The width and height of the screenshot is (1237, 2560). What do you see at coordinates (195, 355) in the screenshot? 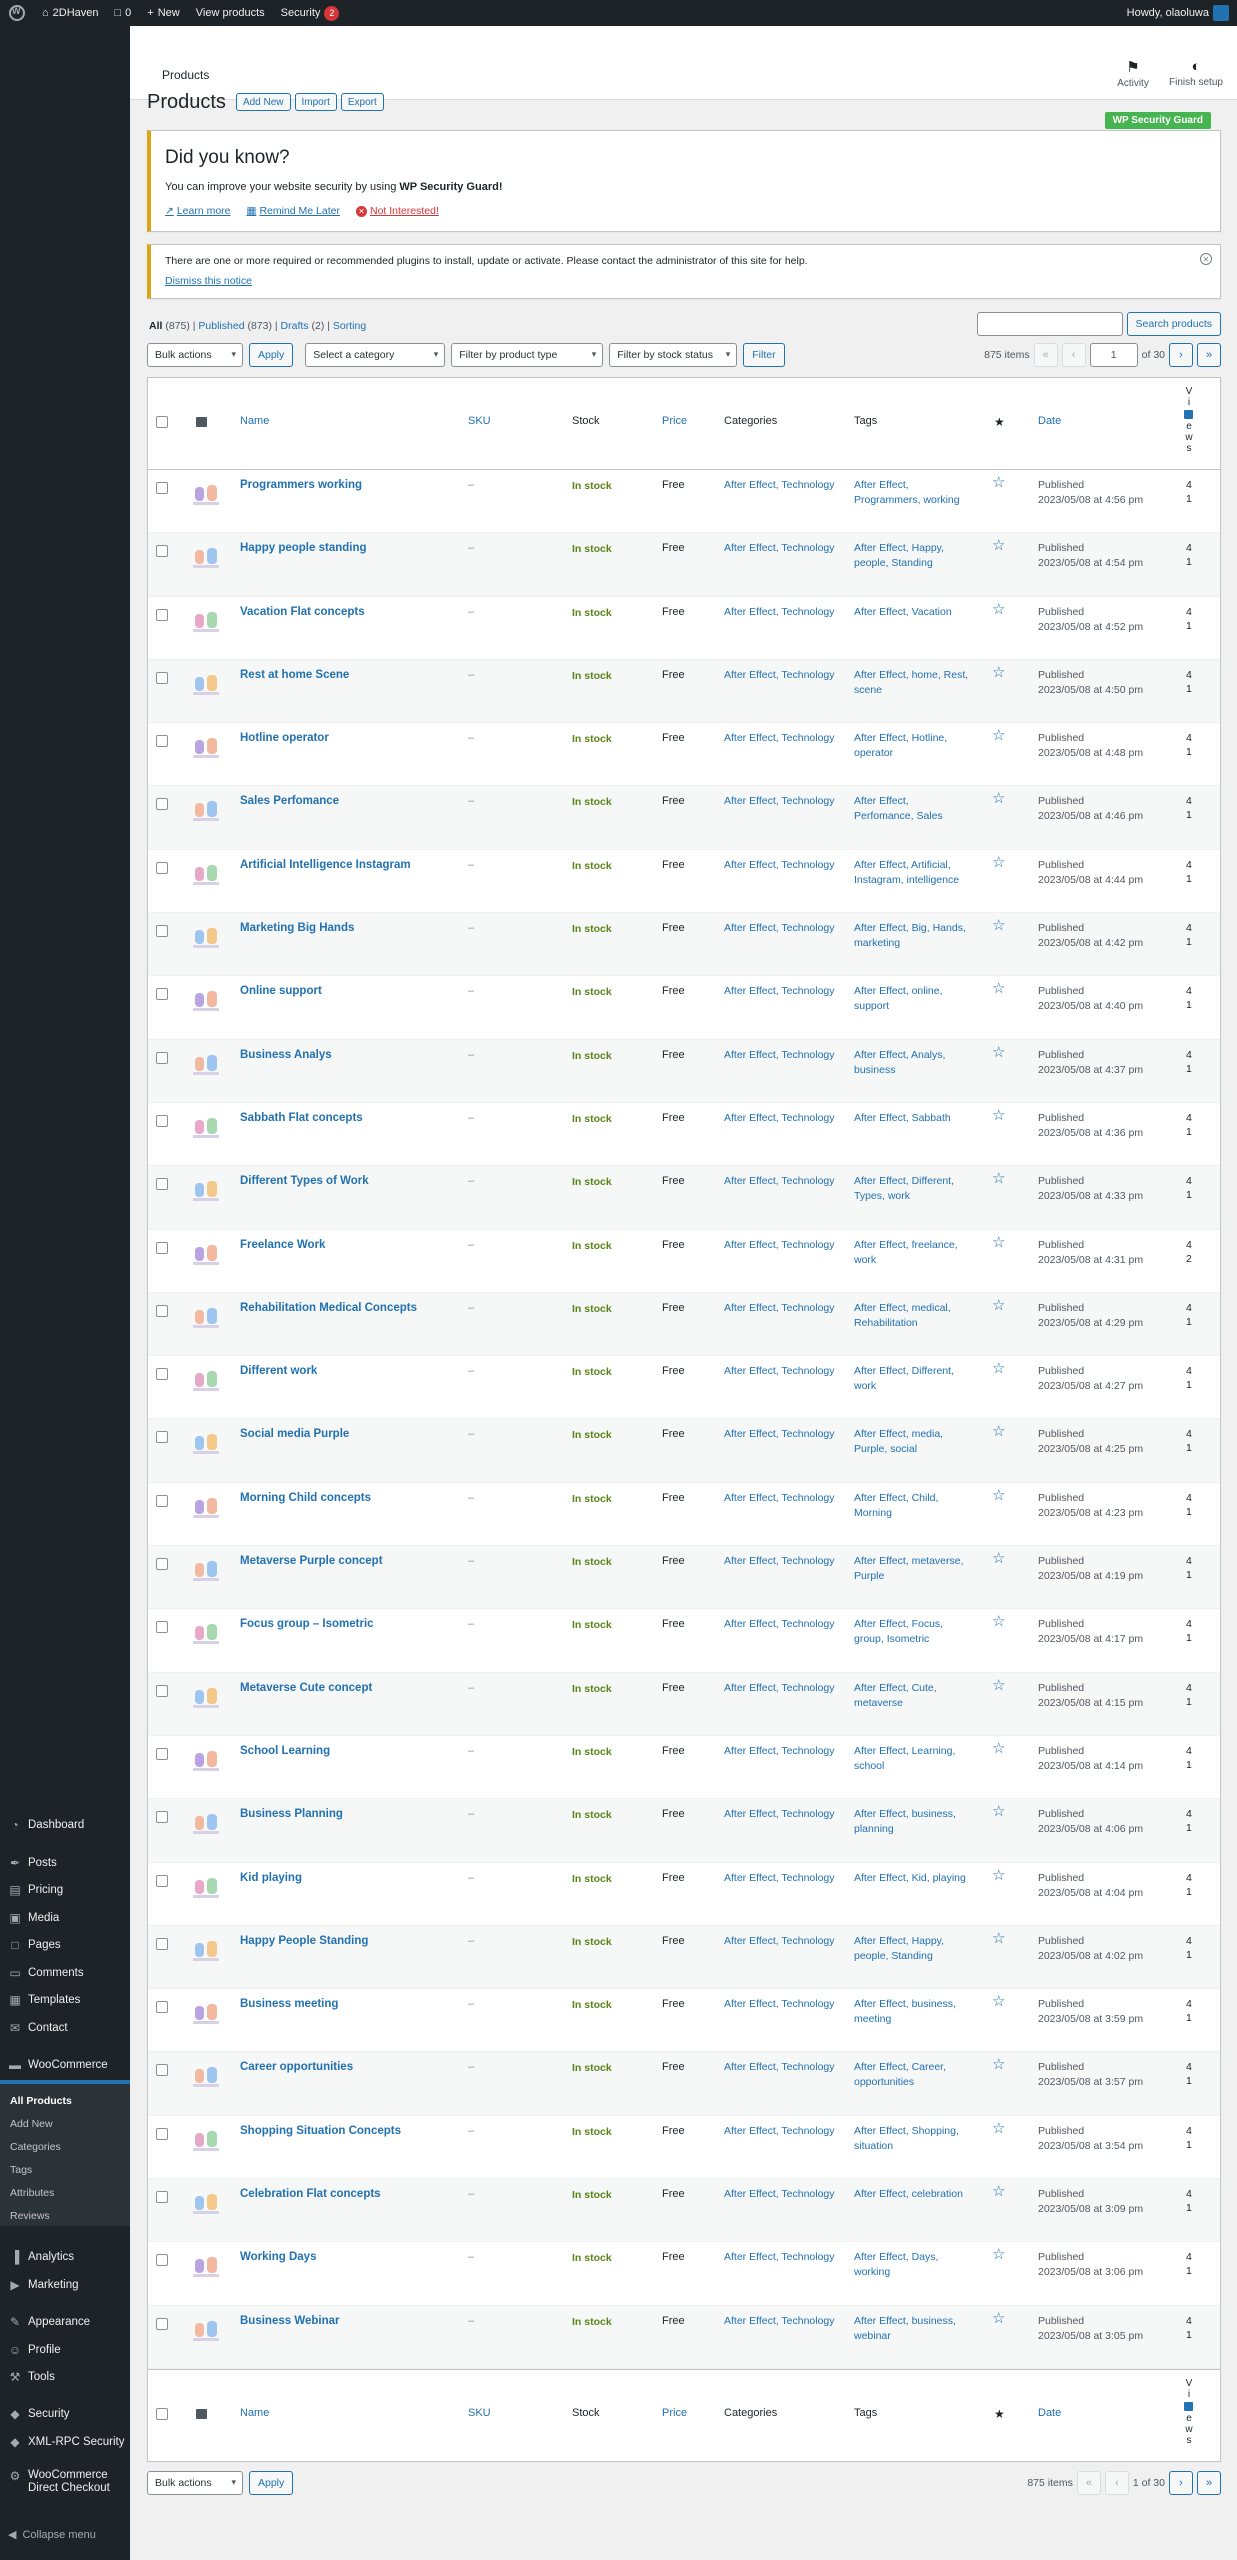
I see `bulk-actions-select: Bulk actions` at bounding box center [195, 355].